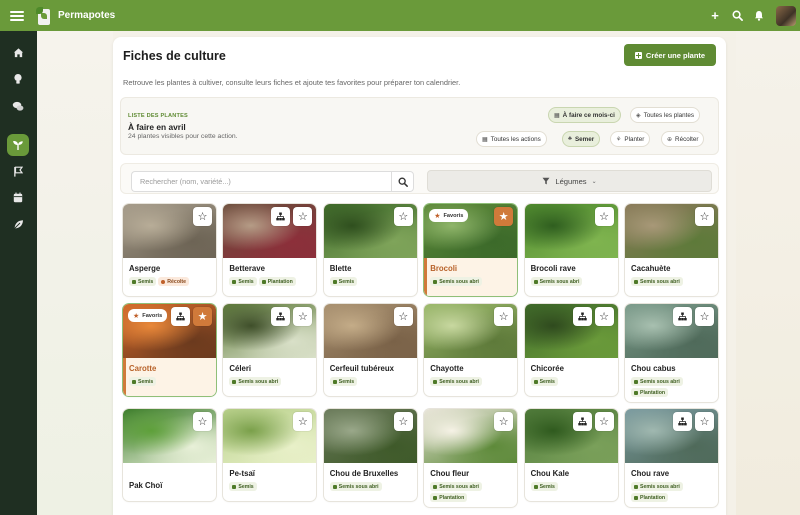  What do you see at coordinates (786, 15) in the screenshot?
I see `avatar` at bounding box center [786, 15].